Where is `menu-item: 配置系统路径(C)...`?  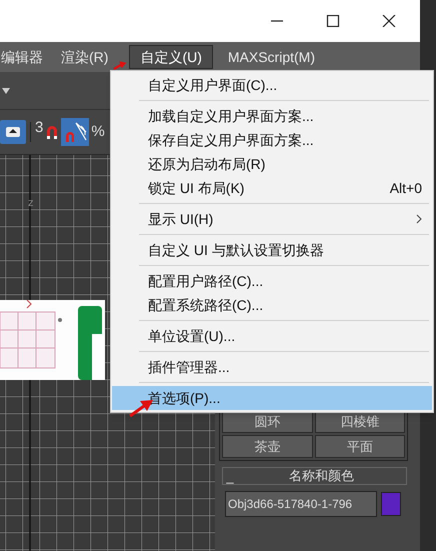 menu-item: 配置系统路径(C)... is located at coordinates (272, 305).